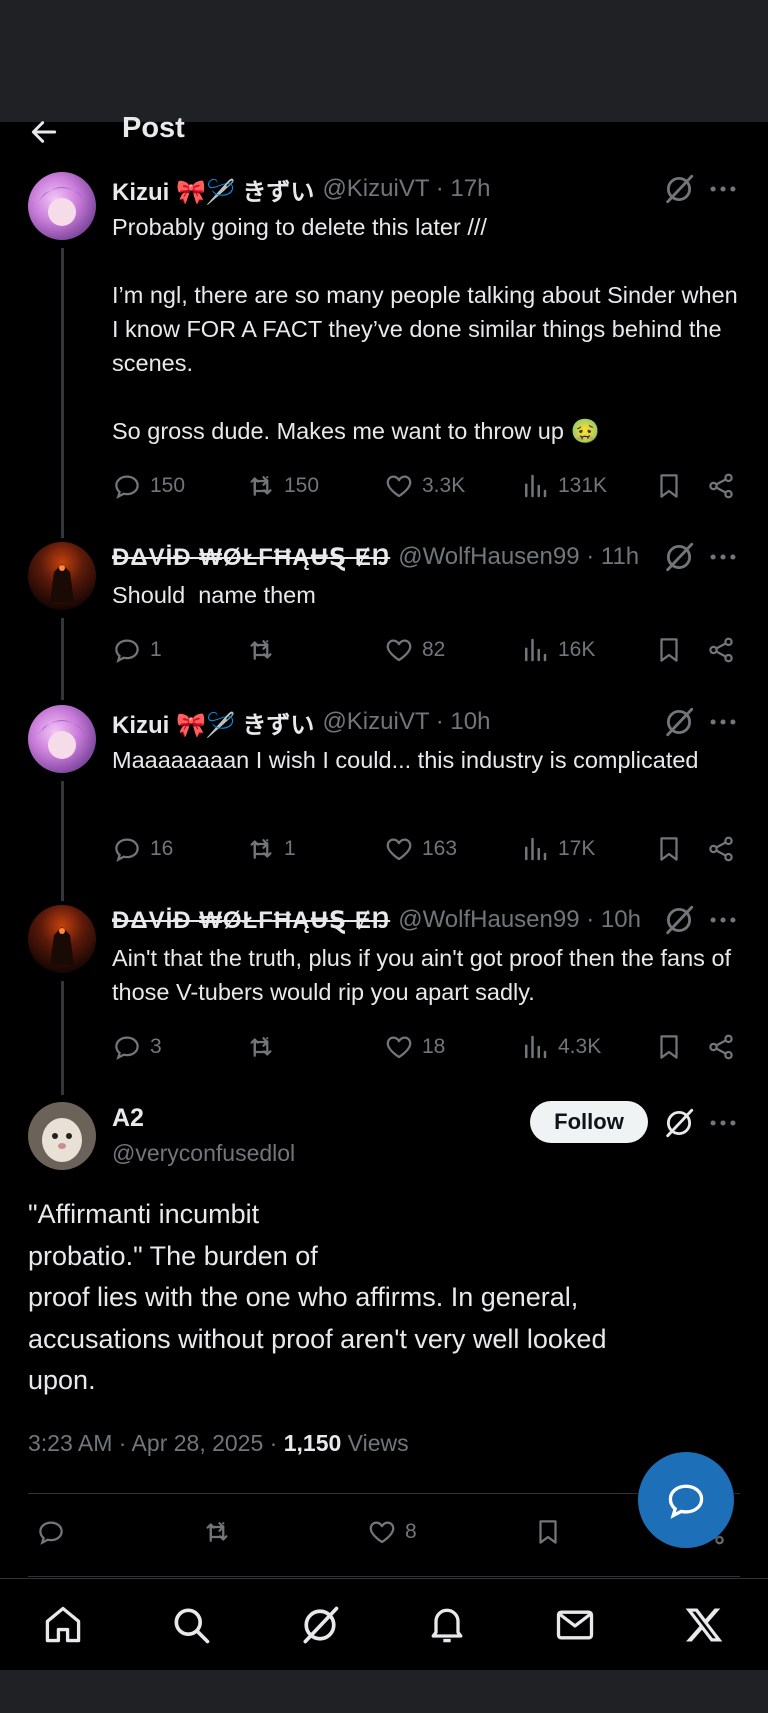 Image resolution: width=768 pixels, height=1713 pixels. What do you see at coordinates (148, 486) in the screenshot?
I see `reply-button: 150` at bounding box center [148, 486].